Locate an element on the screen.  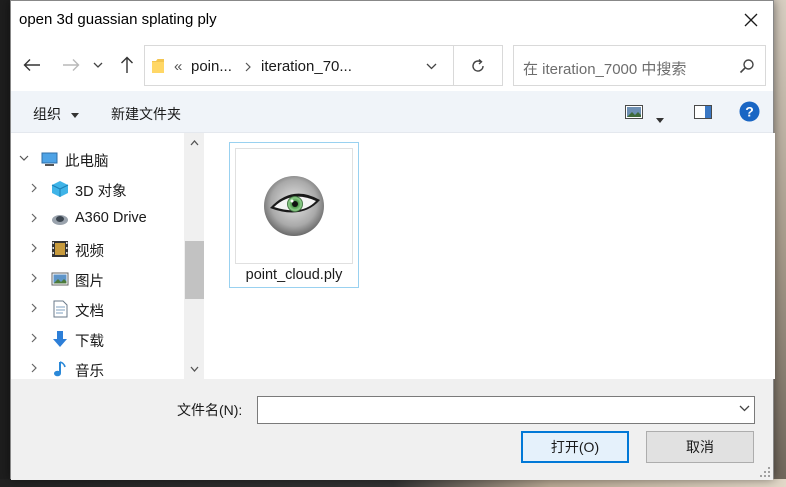
address-overflow-marker: « is located at coordinates (178, 66).